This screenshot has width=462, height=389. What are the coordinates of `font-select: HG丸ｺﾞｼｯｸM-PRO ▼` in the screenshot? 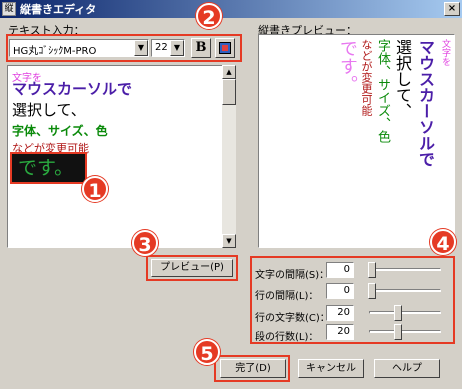 It's located at (79, 48).